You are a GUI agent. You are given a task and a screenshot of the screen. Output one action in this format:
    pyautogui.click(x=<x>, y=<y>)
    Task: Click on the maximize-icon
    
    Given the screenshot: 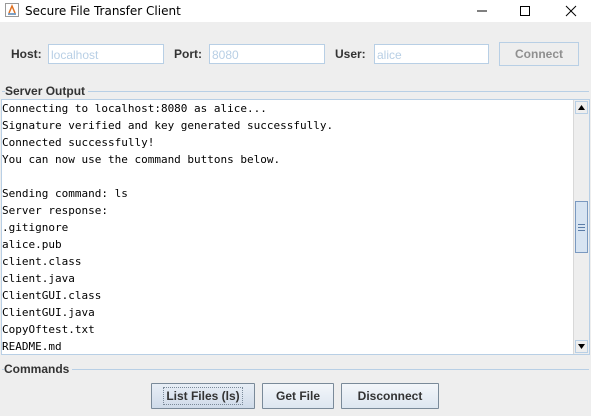 What is the action you would take?
    pyautogui.click(x=525, y=11)
    